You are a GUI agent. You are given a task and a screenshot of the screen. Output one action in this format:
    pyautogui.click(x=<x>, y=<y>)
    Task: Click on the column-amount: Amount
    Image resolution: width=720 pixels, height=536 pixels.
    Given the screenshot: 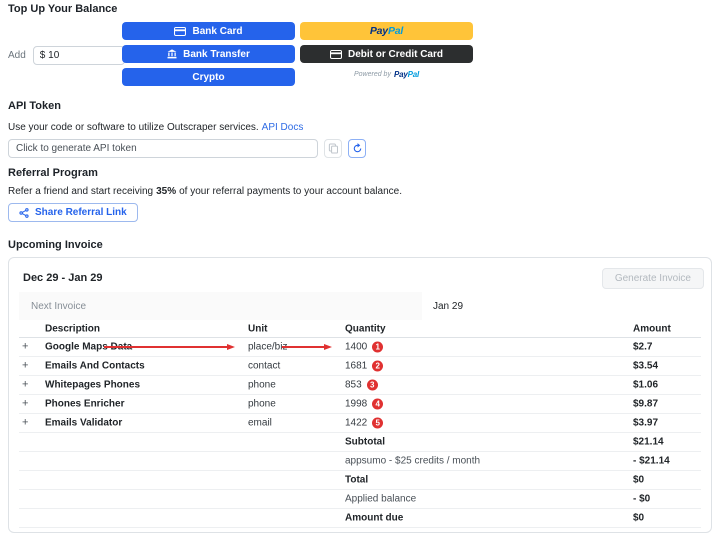 What is the action you would take?
    pyautogui.click(x=652, y=328)
    